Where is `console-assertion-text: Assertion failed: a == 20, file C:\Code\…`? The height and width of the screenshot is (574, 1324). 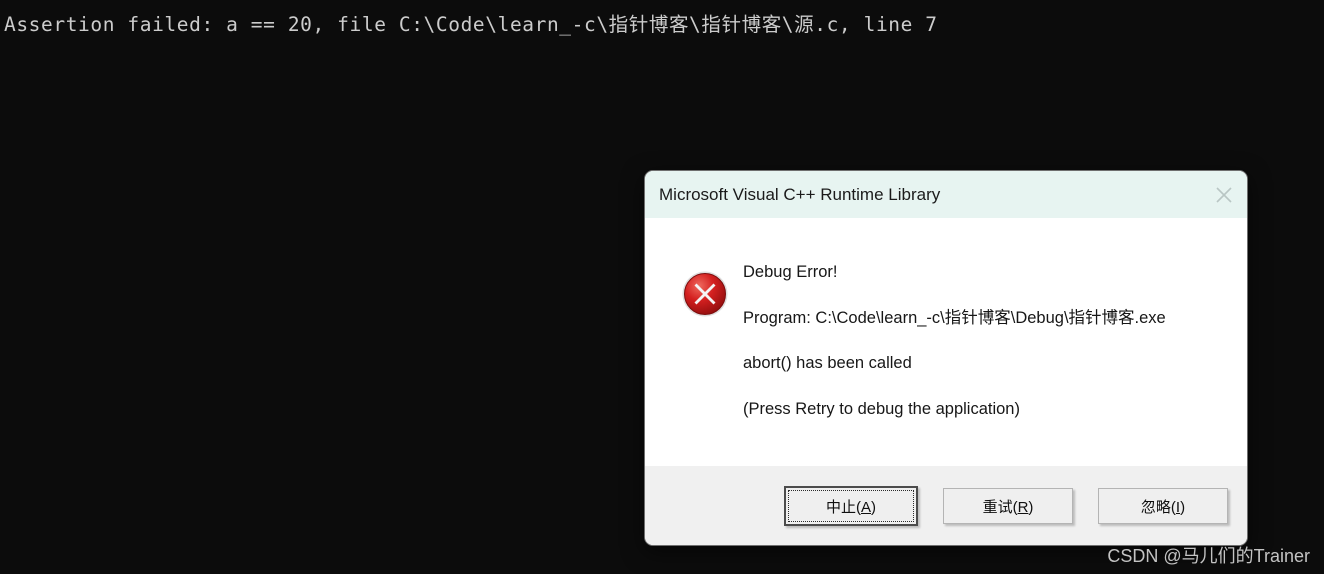
console-assertion-text: Assertion failed: a == 20, file C:\Code\… is located at coordinates (471, 24).